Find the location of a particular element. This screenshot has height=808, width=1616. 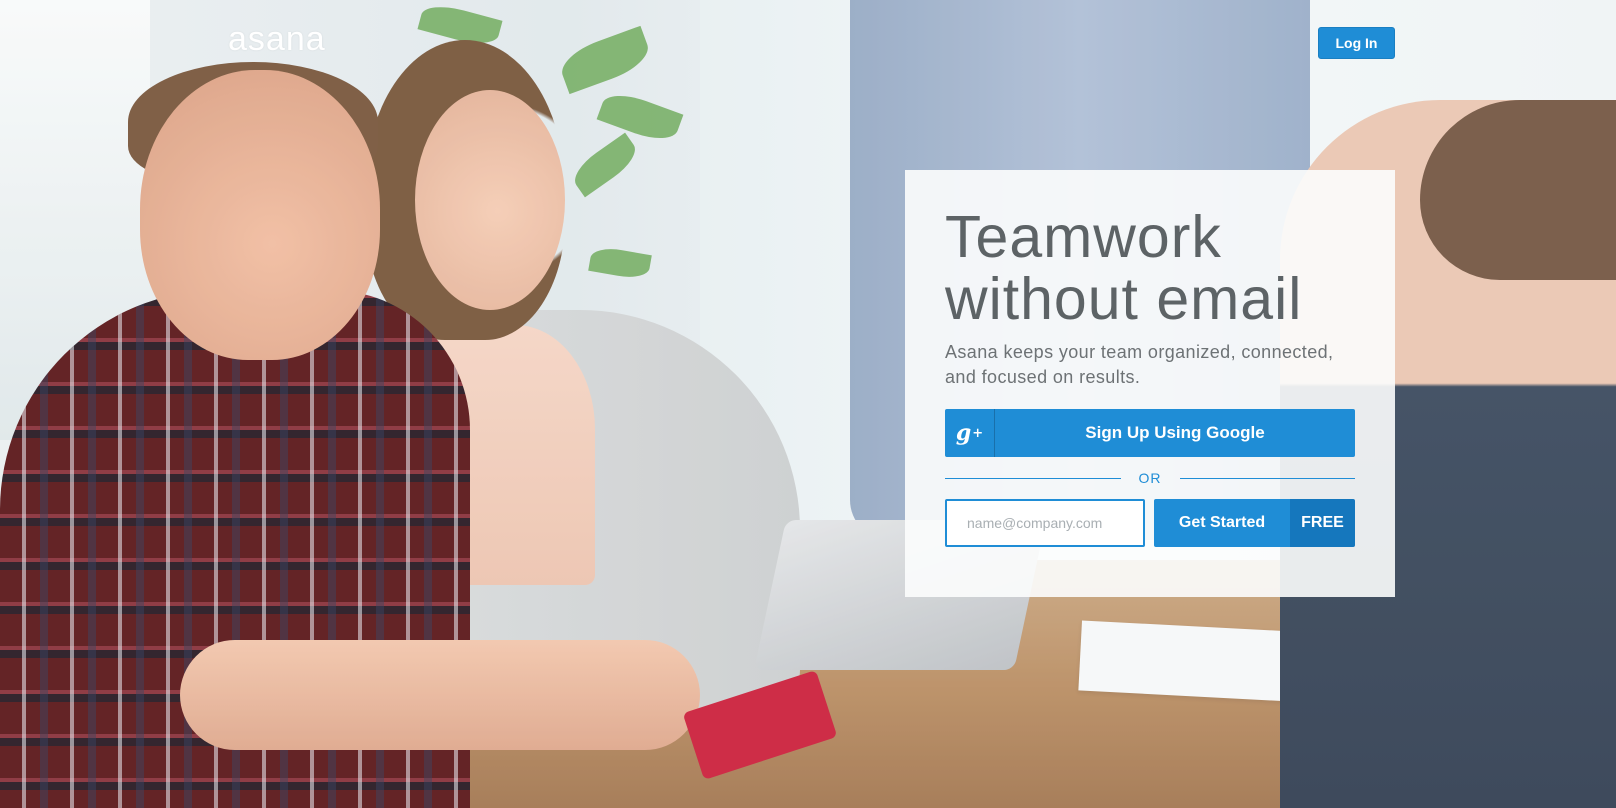

divider-line-left is located at coordinates (1033, 478).